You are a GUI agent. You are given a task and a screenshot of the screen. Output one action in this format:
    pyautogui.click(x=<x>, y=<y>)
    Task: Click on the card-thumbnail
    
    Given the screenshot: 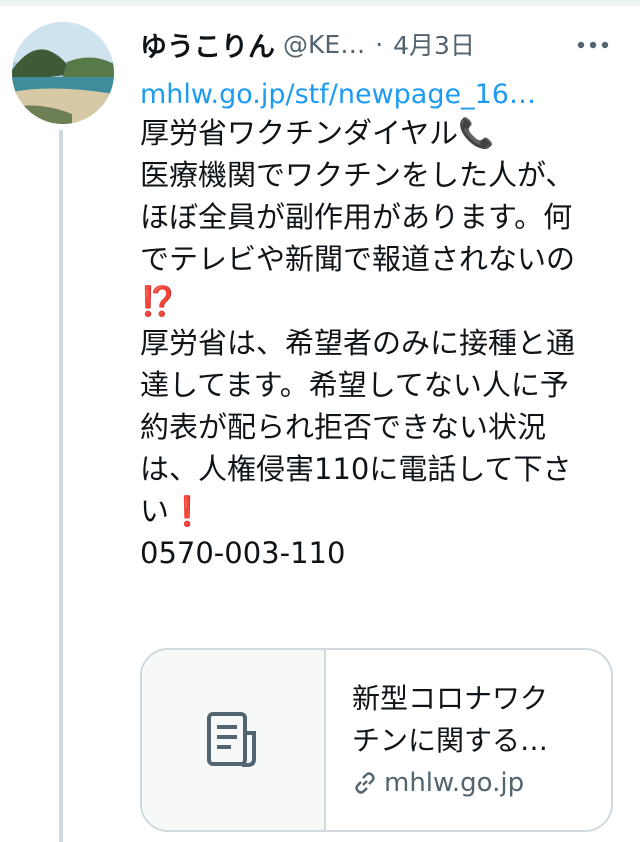 What is the action you would take?
    pyautogui.click(x=234, y=740)
    